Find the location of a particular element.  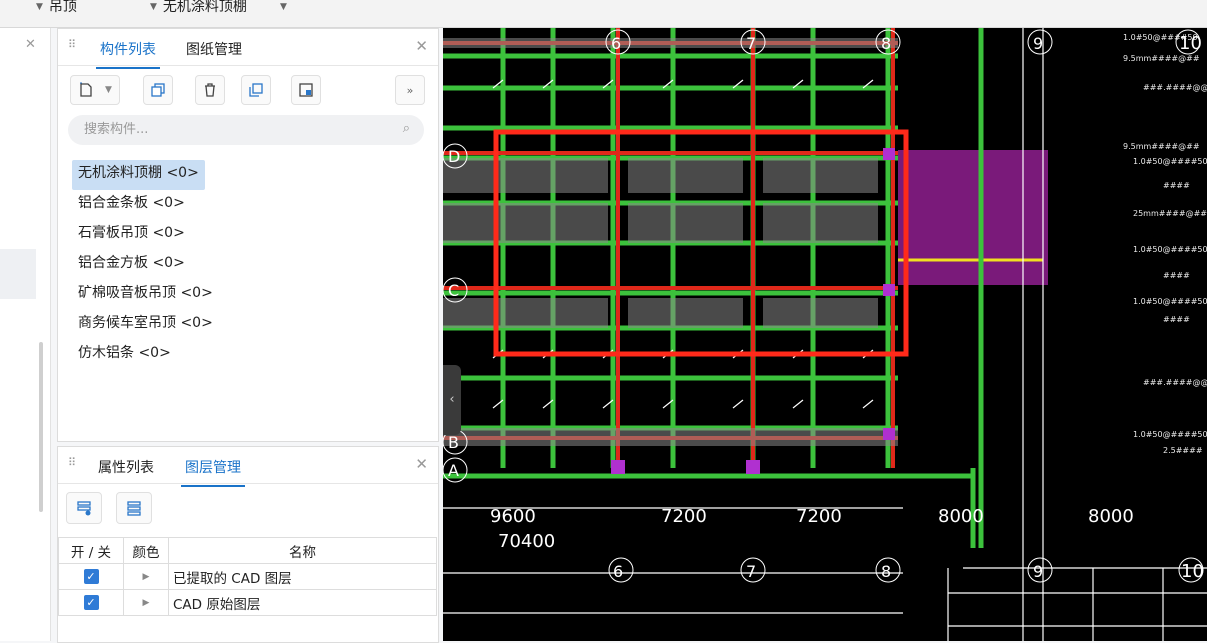

table-row: ✓ ▶ 已提取的 CAD 图层 is located at coordinates (247, 576).